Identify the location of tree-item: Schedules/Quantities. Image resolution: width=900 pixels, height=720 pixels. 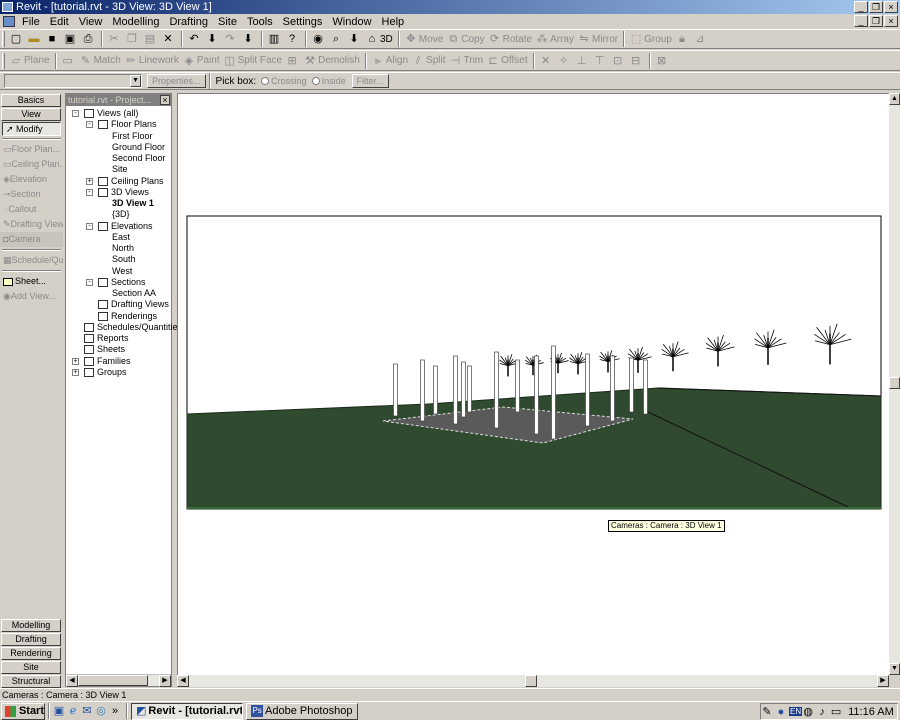
(133, 327).